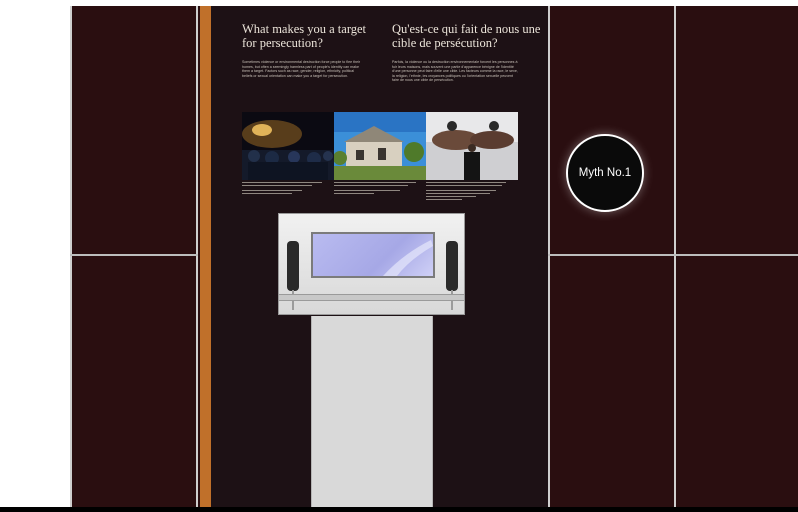 The width and height of the screenshot is (798, 512). I want to click on photo-riot-police, so click(288, 146).